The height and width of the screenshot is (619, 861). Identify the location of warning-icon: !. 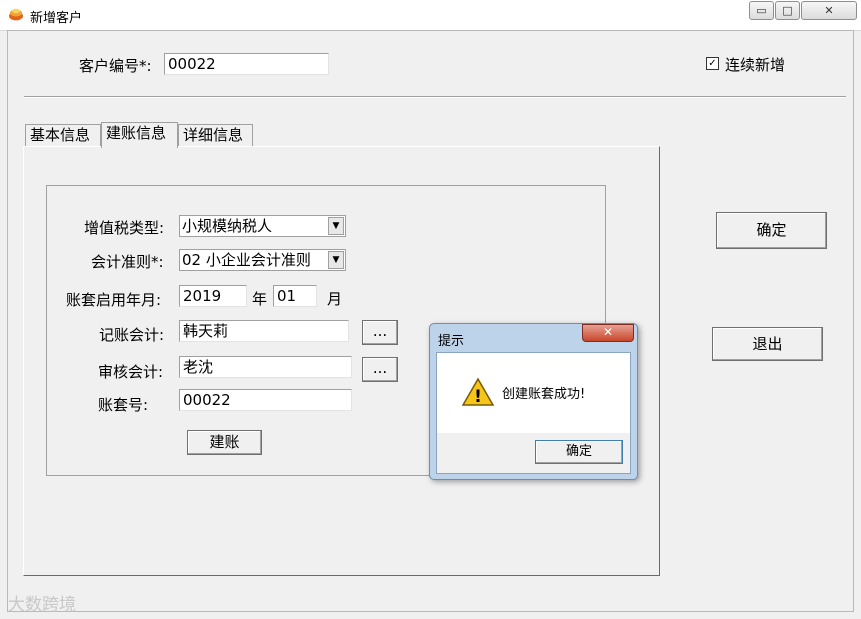
(478, 392).